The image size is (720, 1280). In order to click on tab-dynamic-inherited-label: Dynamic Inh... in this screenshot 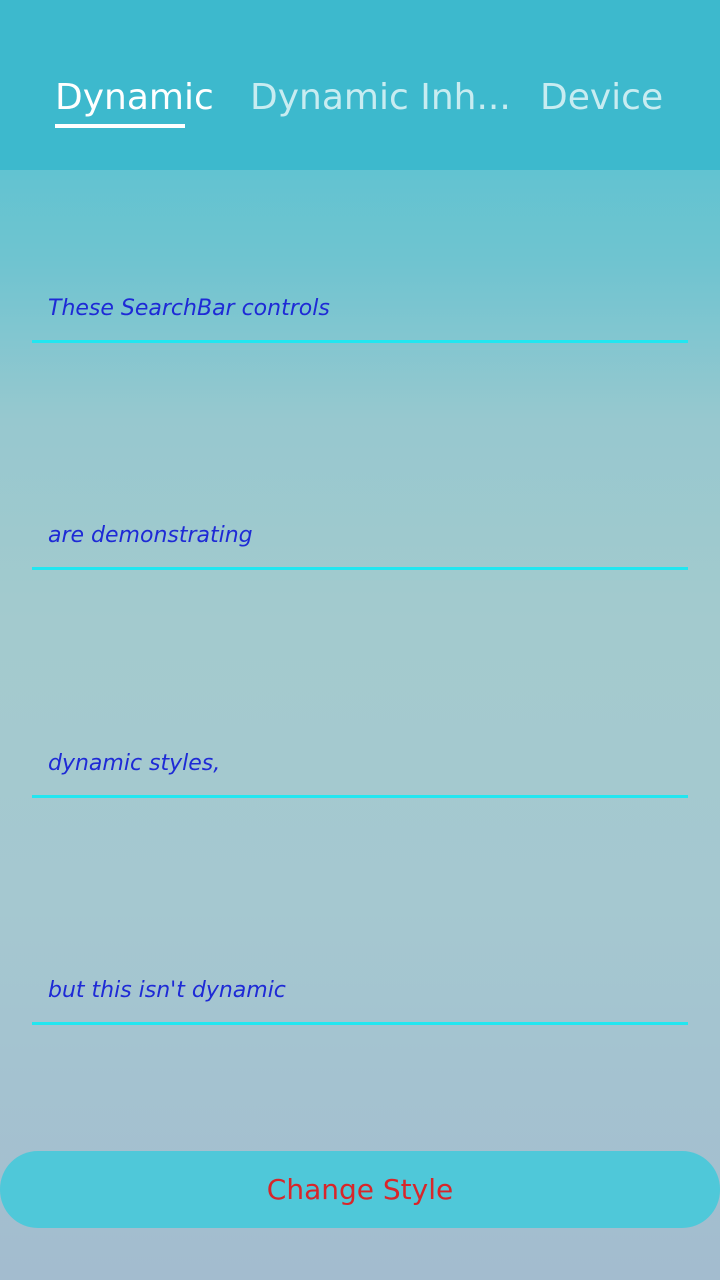, I will do `click(380, 97)`.